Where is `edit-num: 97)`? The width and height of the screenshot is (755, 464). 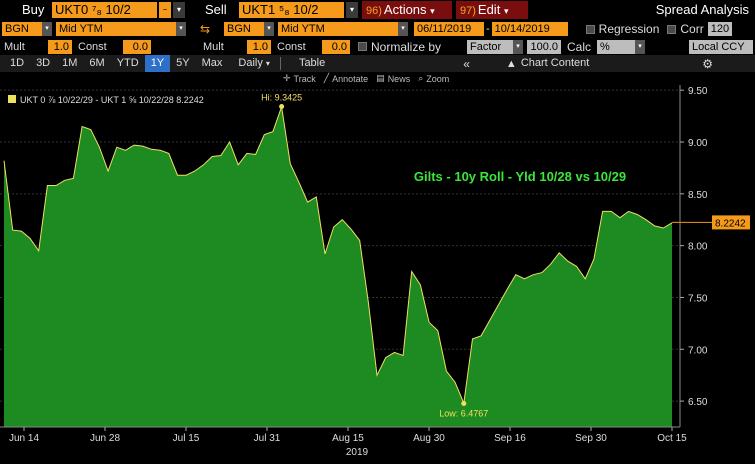 edit-num: 97) is located at coordinates (468, 11).